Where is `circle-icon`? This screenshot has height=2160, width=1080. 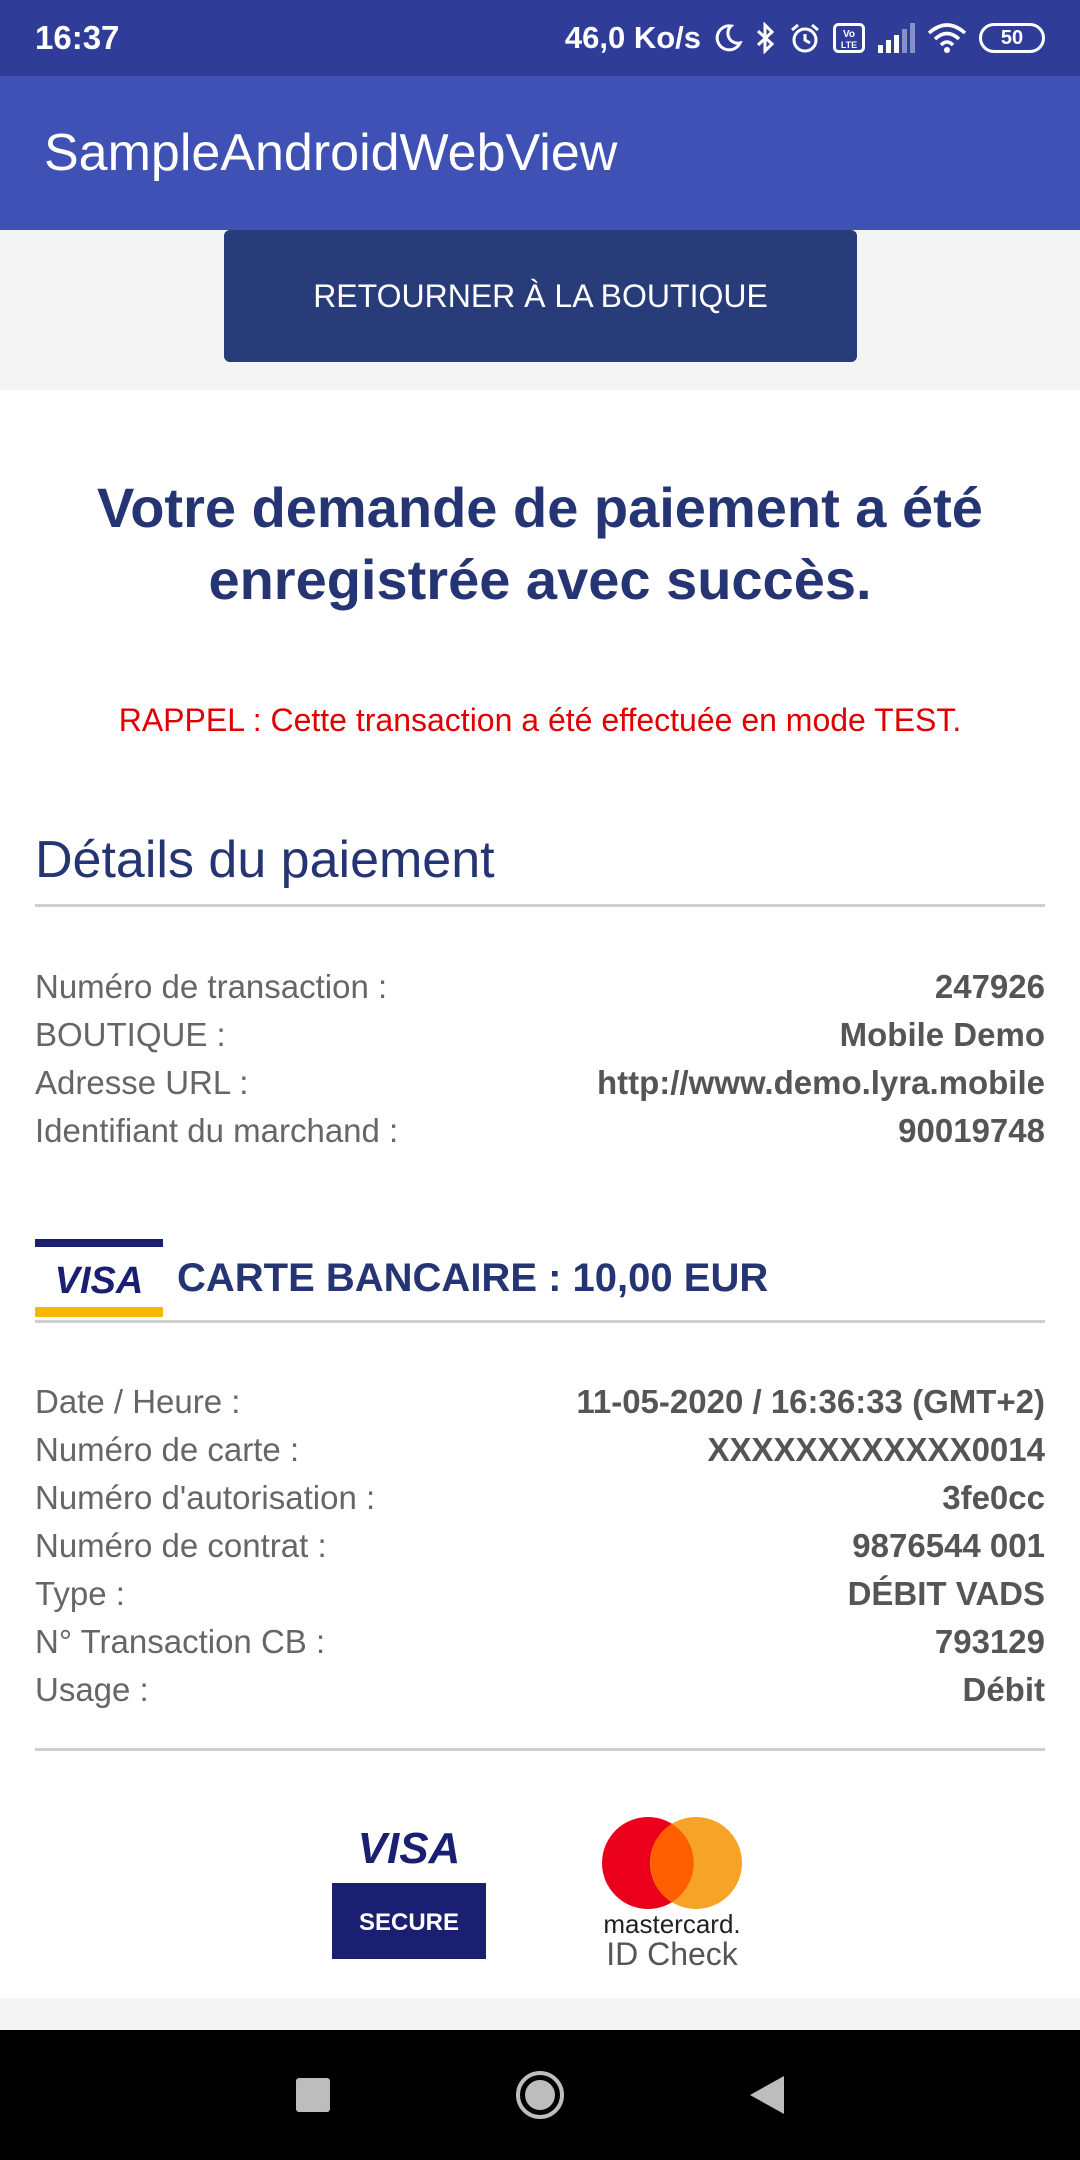 circle-icon is located at coordinates (539, 2095).